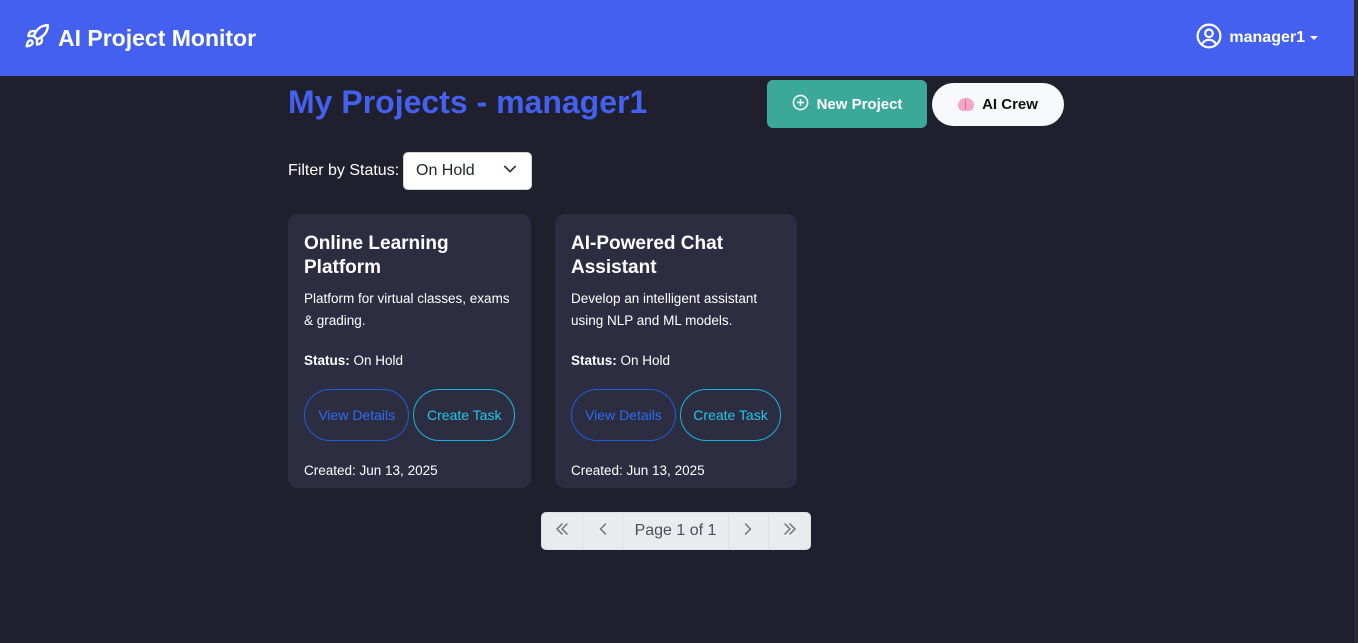 The height and width of the screenshot is (643, 1358). I want to click on chevron-down-icon, so click(510, 171).